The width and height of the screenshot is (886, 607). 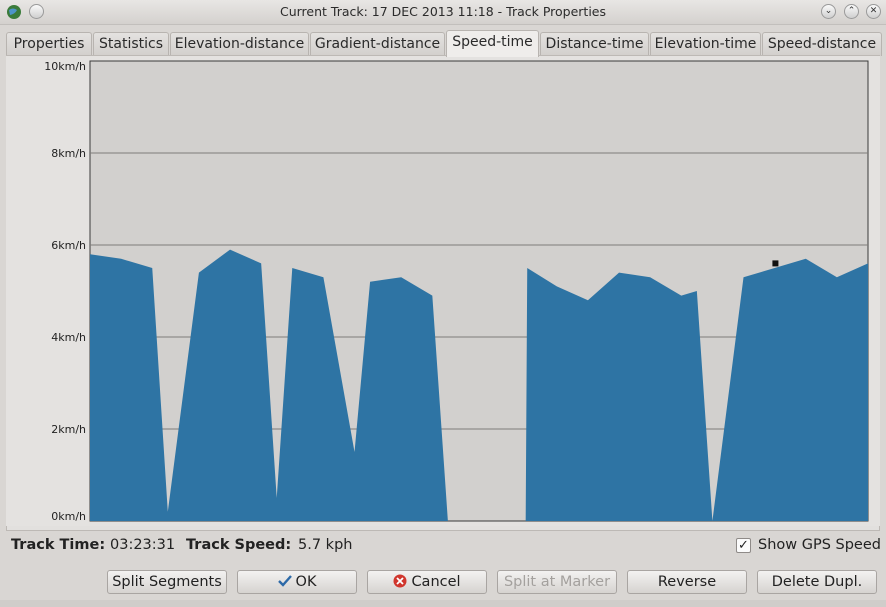 I want to click on minimize-icon: ⌄, so click(x=828, y=11).